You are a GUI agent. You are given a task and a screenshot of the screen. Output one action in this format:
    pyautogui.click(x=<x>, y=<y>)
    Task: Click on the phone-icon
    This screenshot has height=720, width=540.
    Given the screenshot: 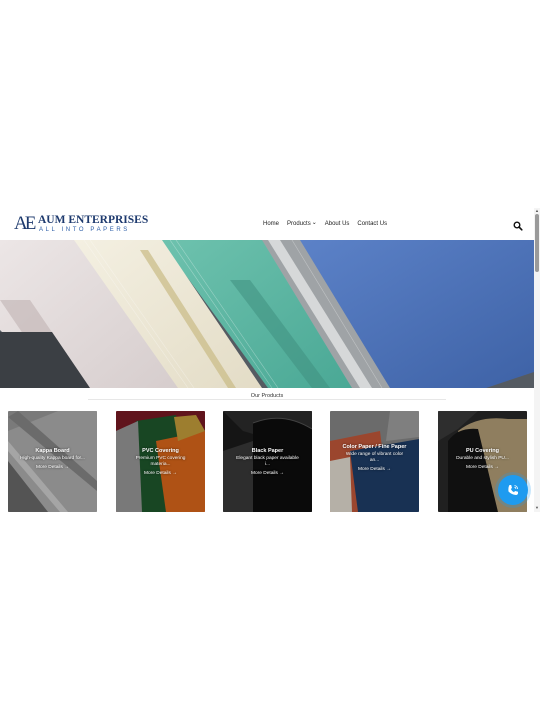 What is the action you would take?
    pyautogui.click(x=513, y=490)
    